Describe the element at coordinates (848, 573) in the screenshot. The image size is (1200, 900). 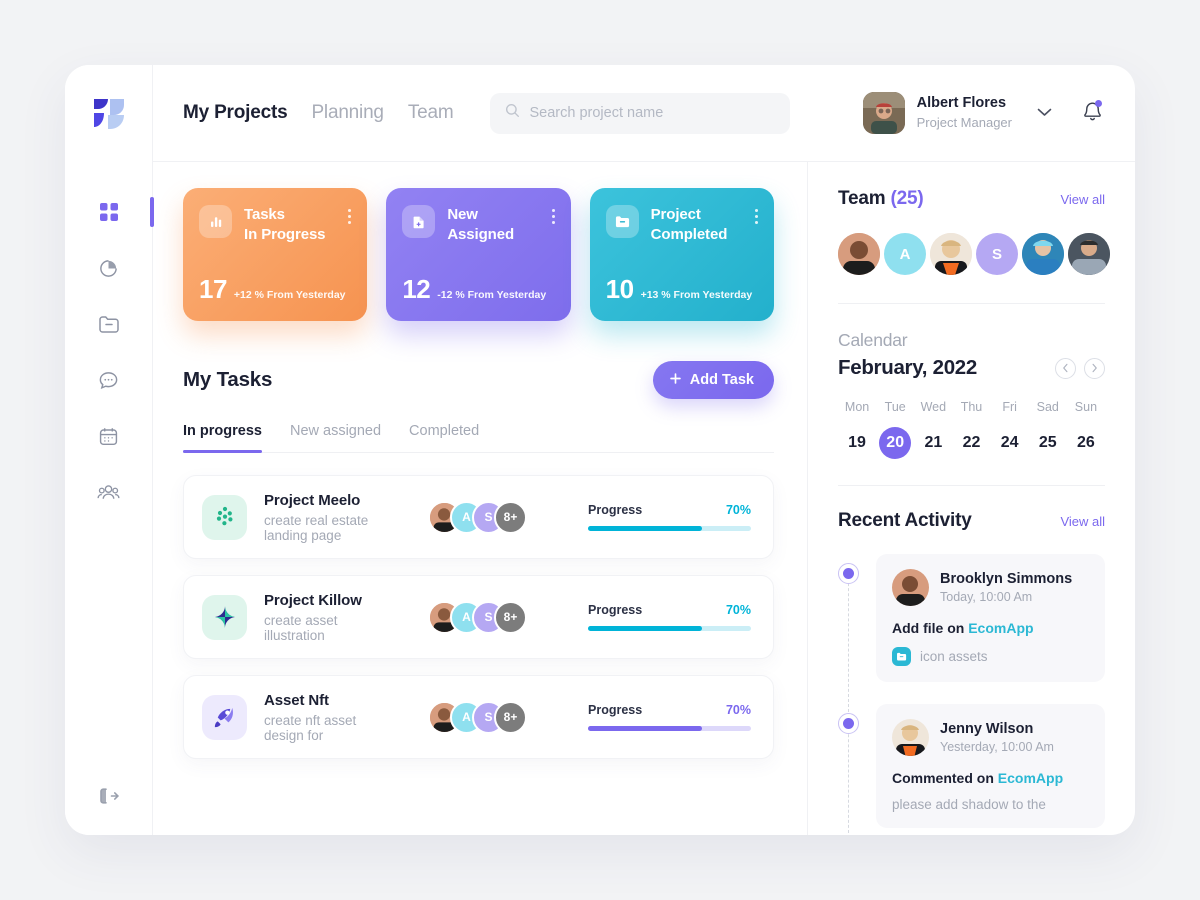
I see `timeline-bullet-icon` at that location.